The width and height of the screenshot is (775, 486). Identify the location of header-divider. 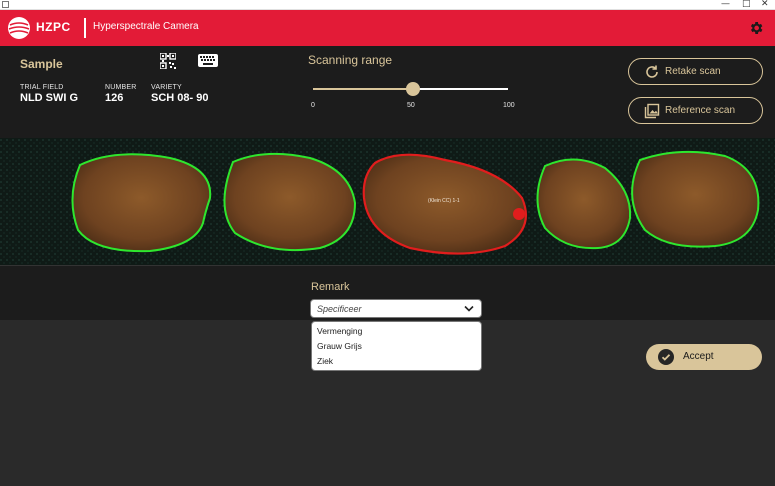
(85, 28).